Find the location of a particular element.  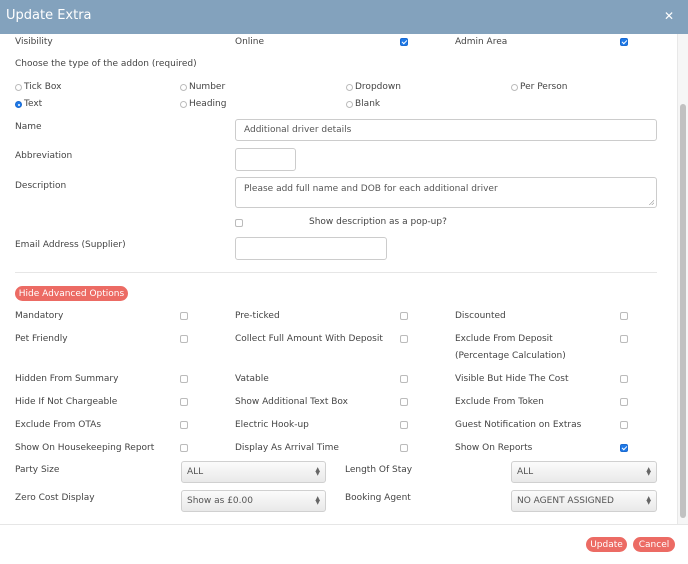

hide-advanced-options-button: Hide Advanced Options is located at coordinates (71, 293).